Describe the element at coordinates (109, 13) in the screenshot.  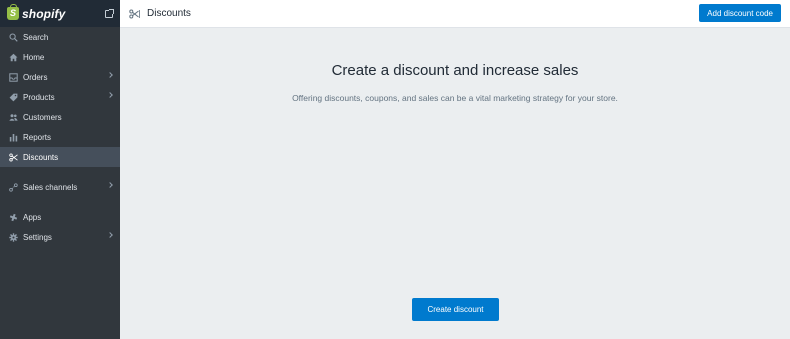
I see `external-link-icon` at that location.